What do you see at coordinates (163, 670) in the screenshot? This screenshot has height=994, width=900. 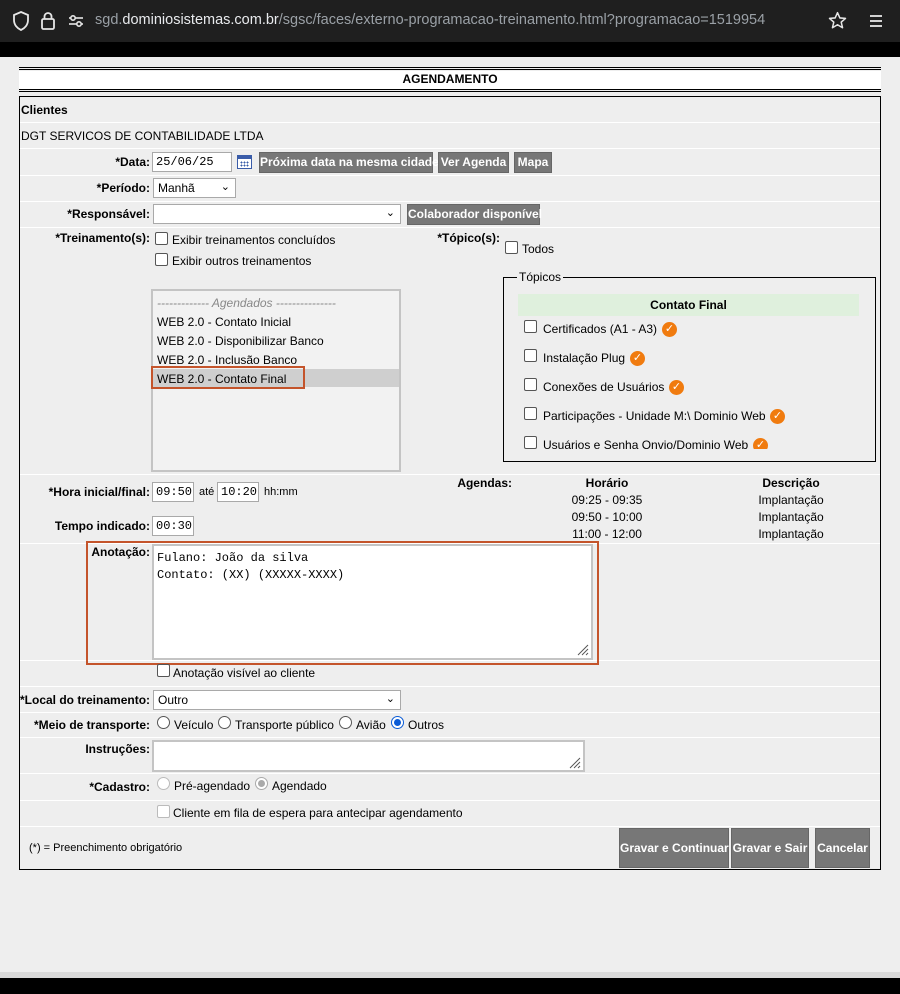 I see `annotation-visible-checkbox` at bounding box center [163, 670].